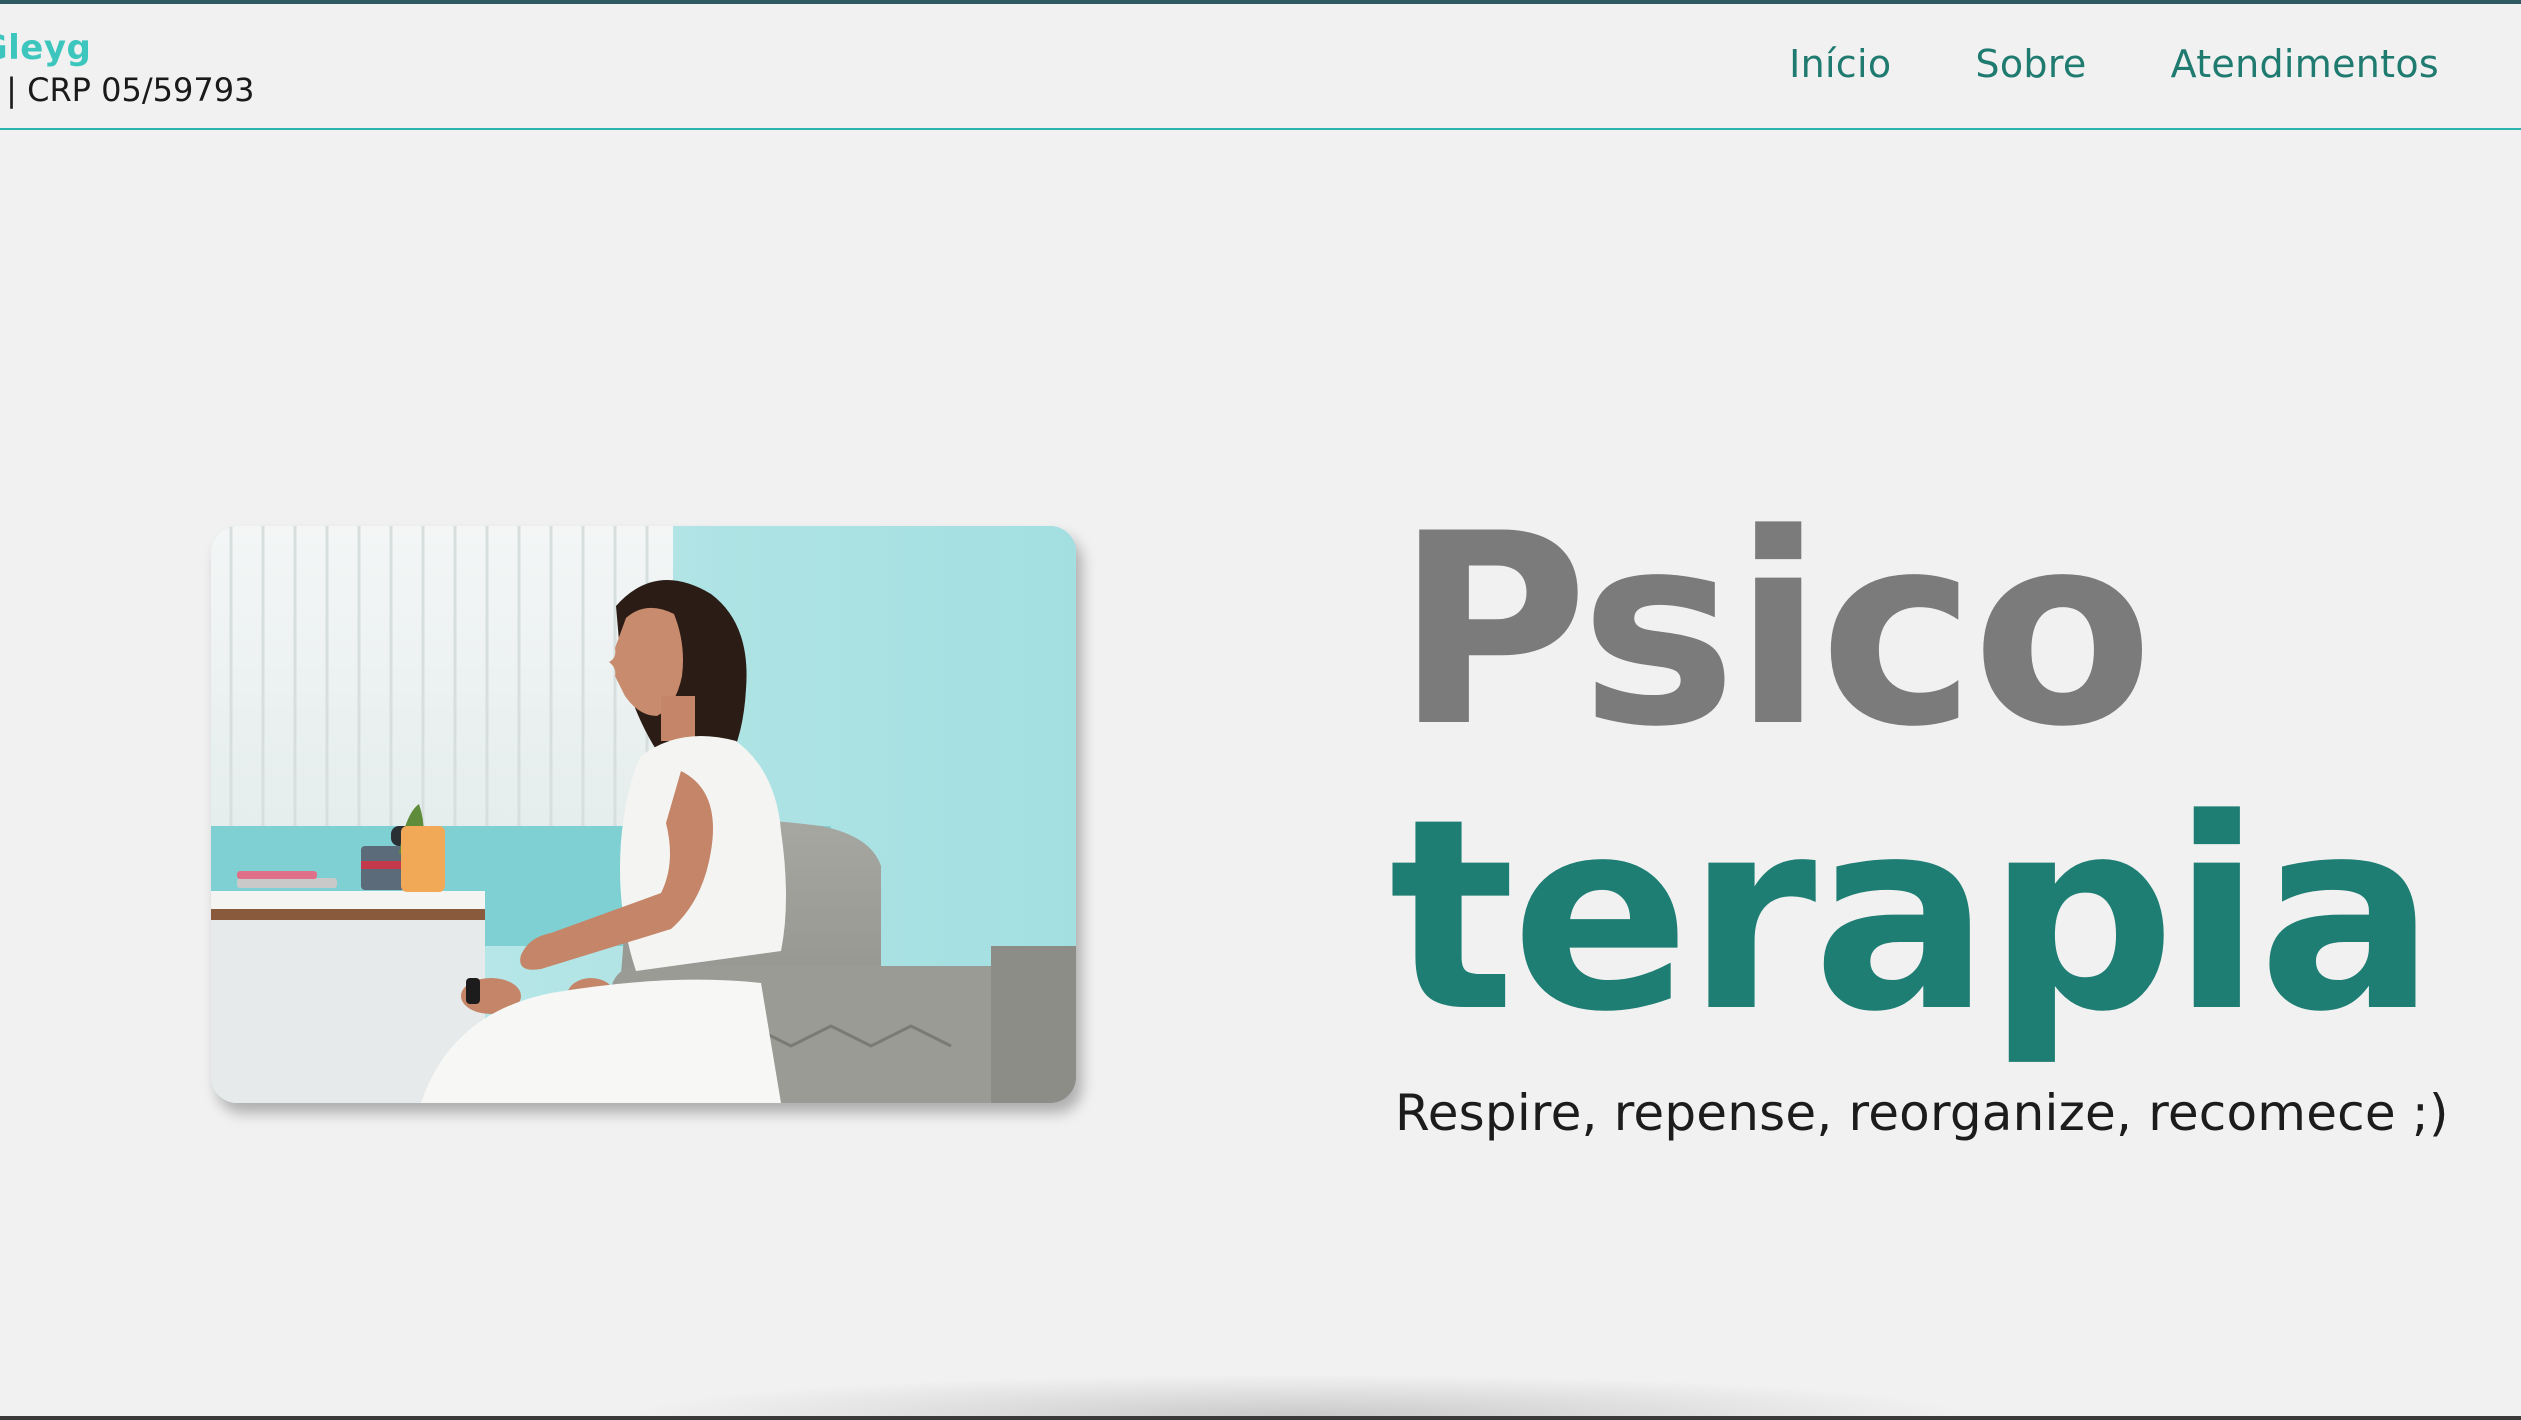  I want to click on hero-photo, so click(643, 814).